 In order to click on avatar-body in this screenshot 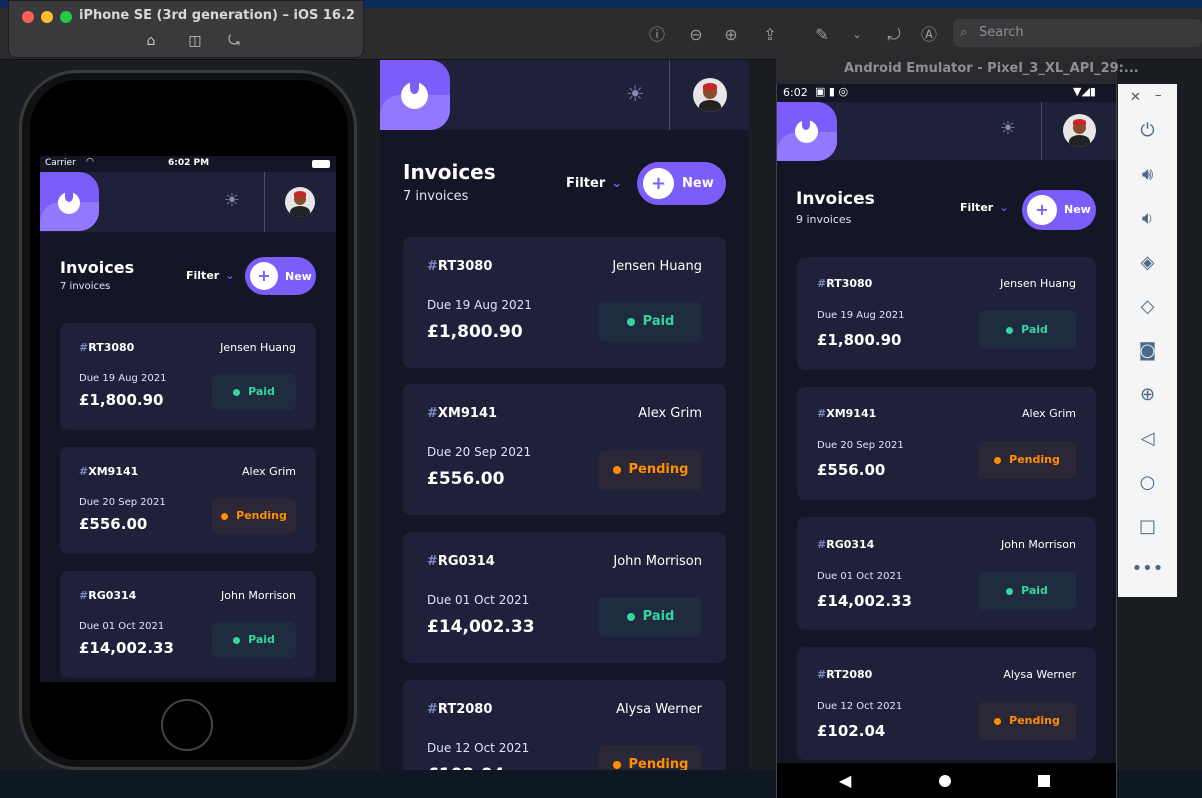, I will do `click(1079, 141)`.